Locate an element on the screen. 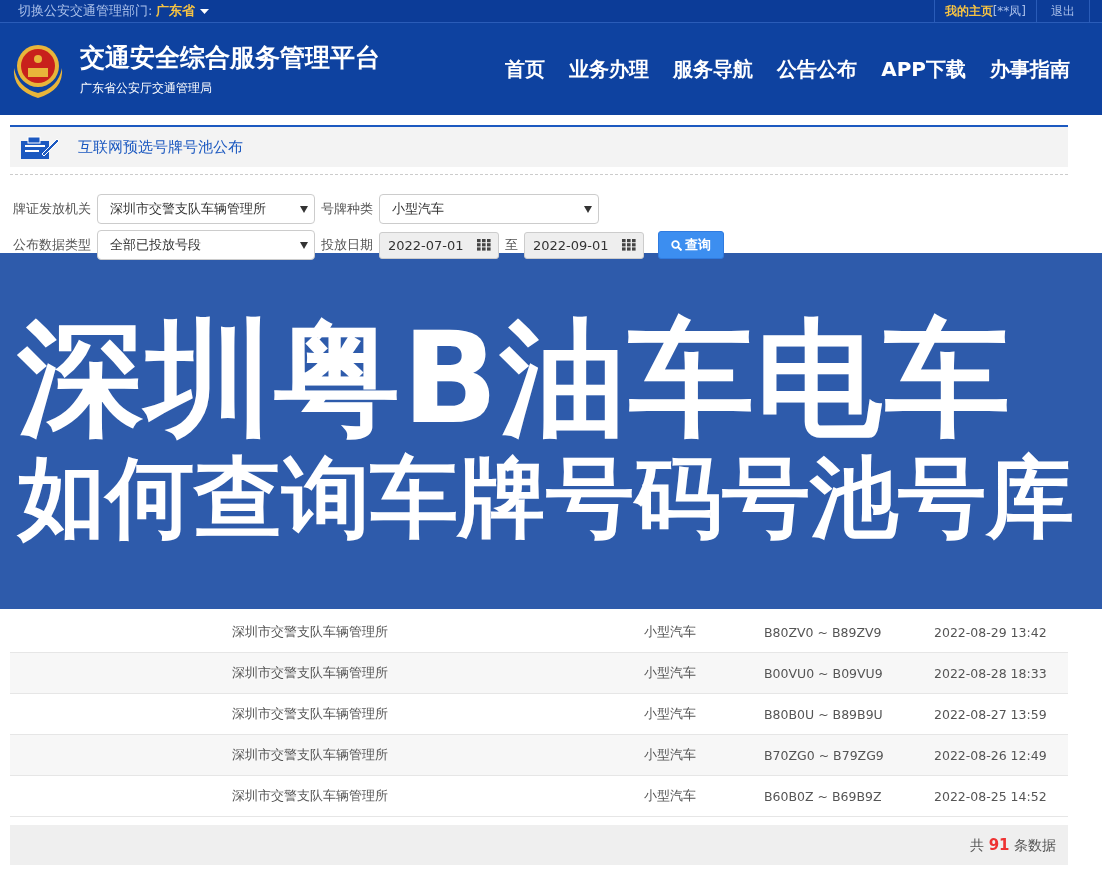 The height and width of the screenshot is (869, 1102). switch-department-label: 切换公安交通管理部门: is located at coordinates (85, 11).